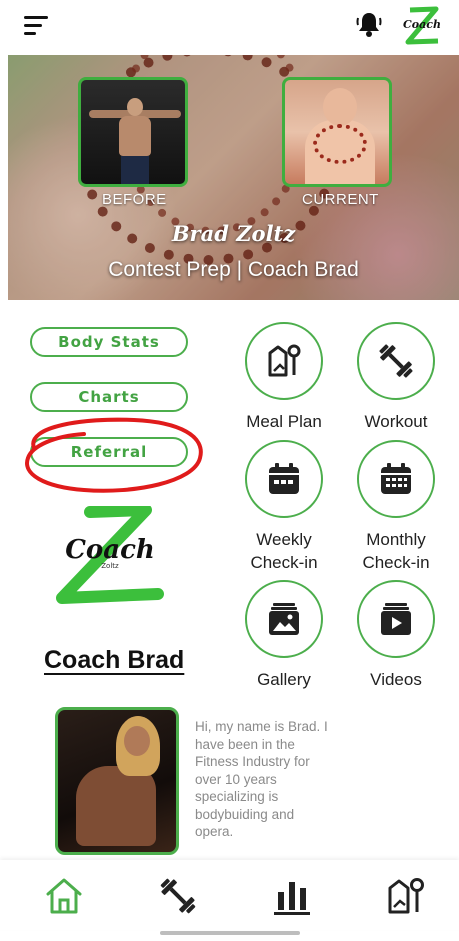 The image size is (459, 941). Describe the element at coordinates (284, 421) in the screenshot. I see `meal-plan-label: Meal Plan` at that location.